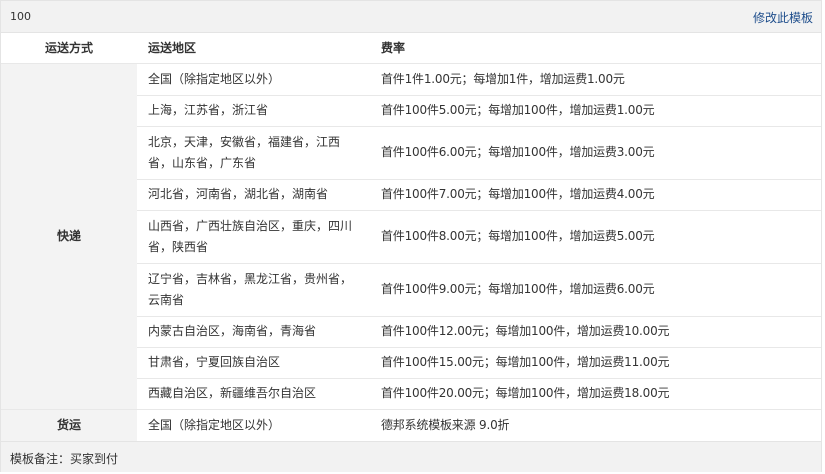 This screenshot has height=474, width=825. Describe the element at coordinates (595, 425) in the screenshot. I see `fee-cell: 德邦系统模板来源 9.0折` at that location.